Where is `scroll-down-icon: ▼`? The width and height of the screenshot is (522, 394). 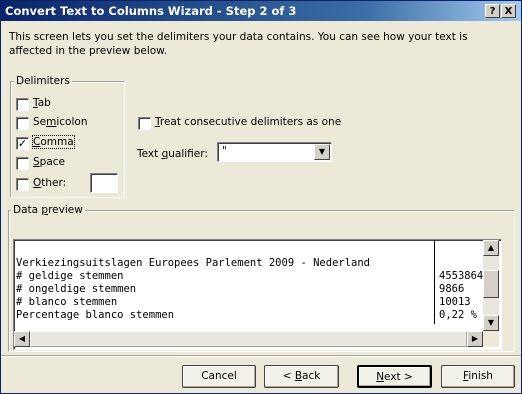 scroll-down-icon: ▼ is located at coordinates (491, 323).